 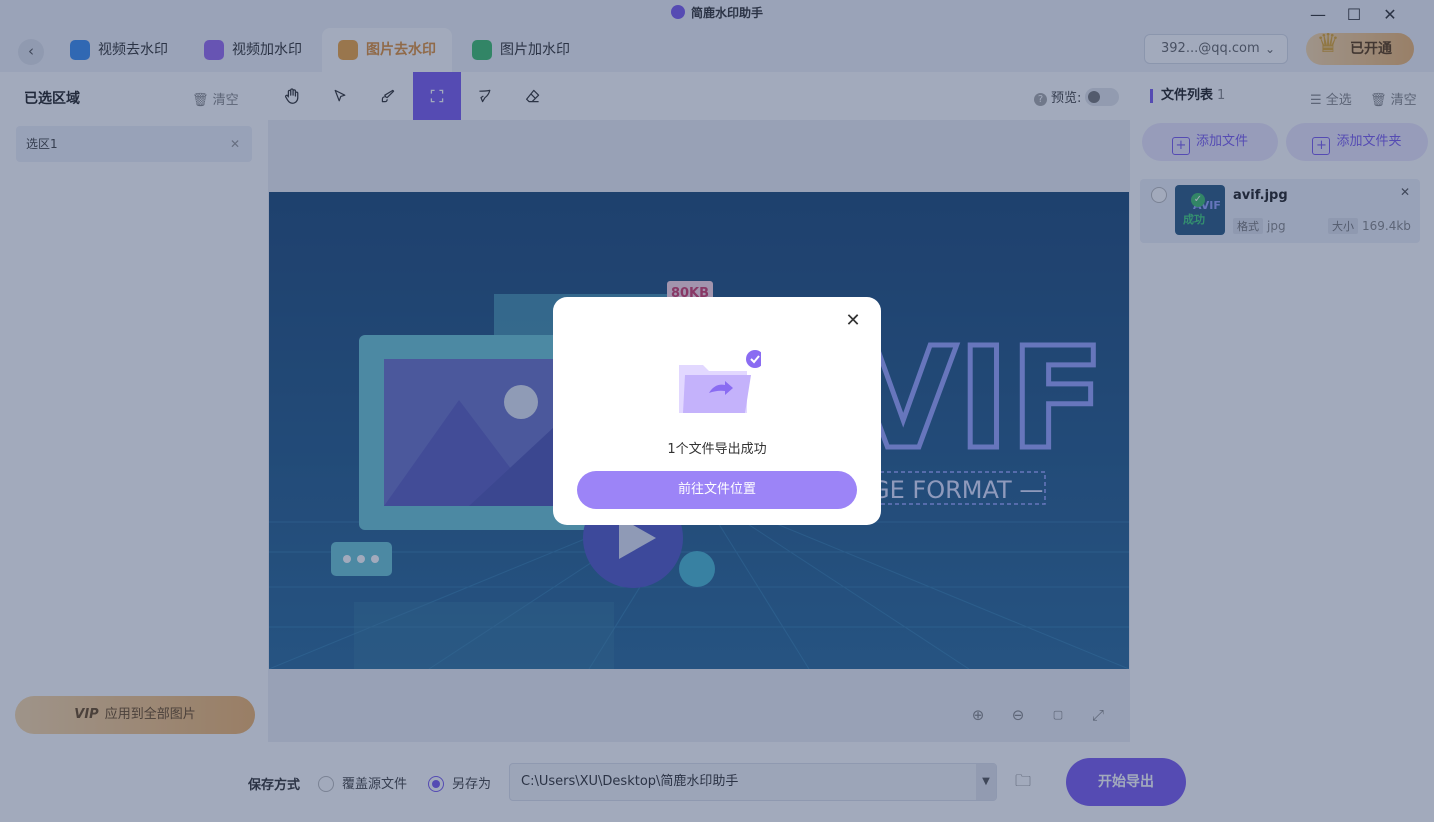 I want to click on export-success-dialog: ✕ 1个文件导出成功 前往文件位置, so click(x=717, y=411).